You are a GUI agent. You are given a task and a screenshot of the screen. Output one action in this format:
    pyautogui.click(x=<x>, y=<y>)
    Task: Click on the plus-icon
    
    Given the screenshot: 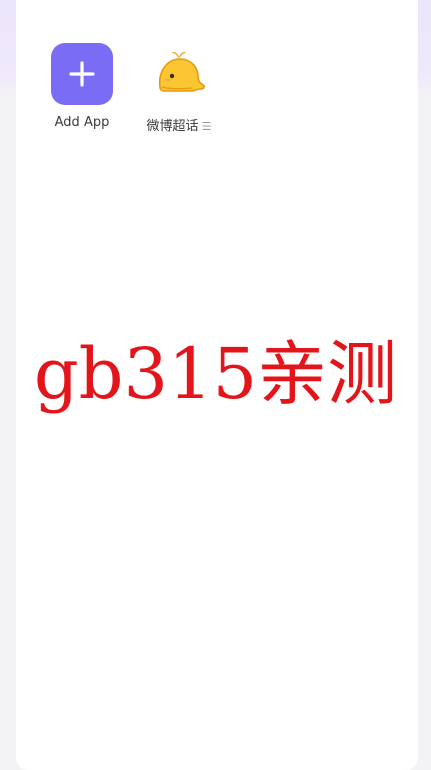 What is the action you would take?
    pyautogui.click(x=82, y=74)
    